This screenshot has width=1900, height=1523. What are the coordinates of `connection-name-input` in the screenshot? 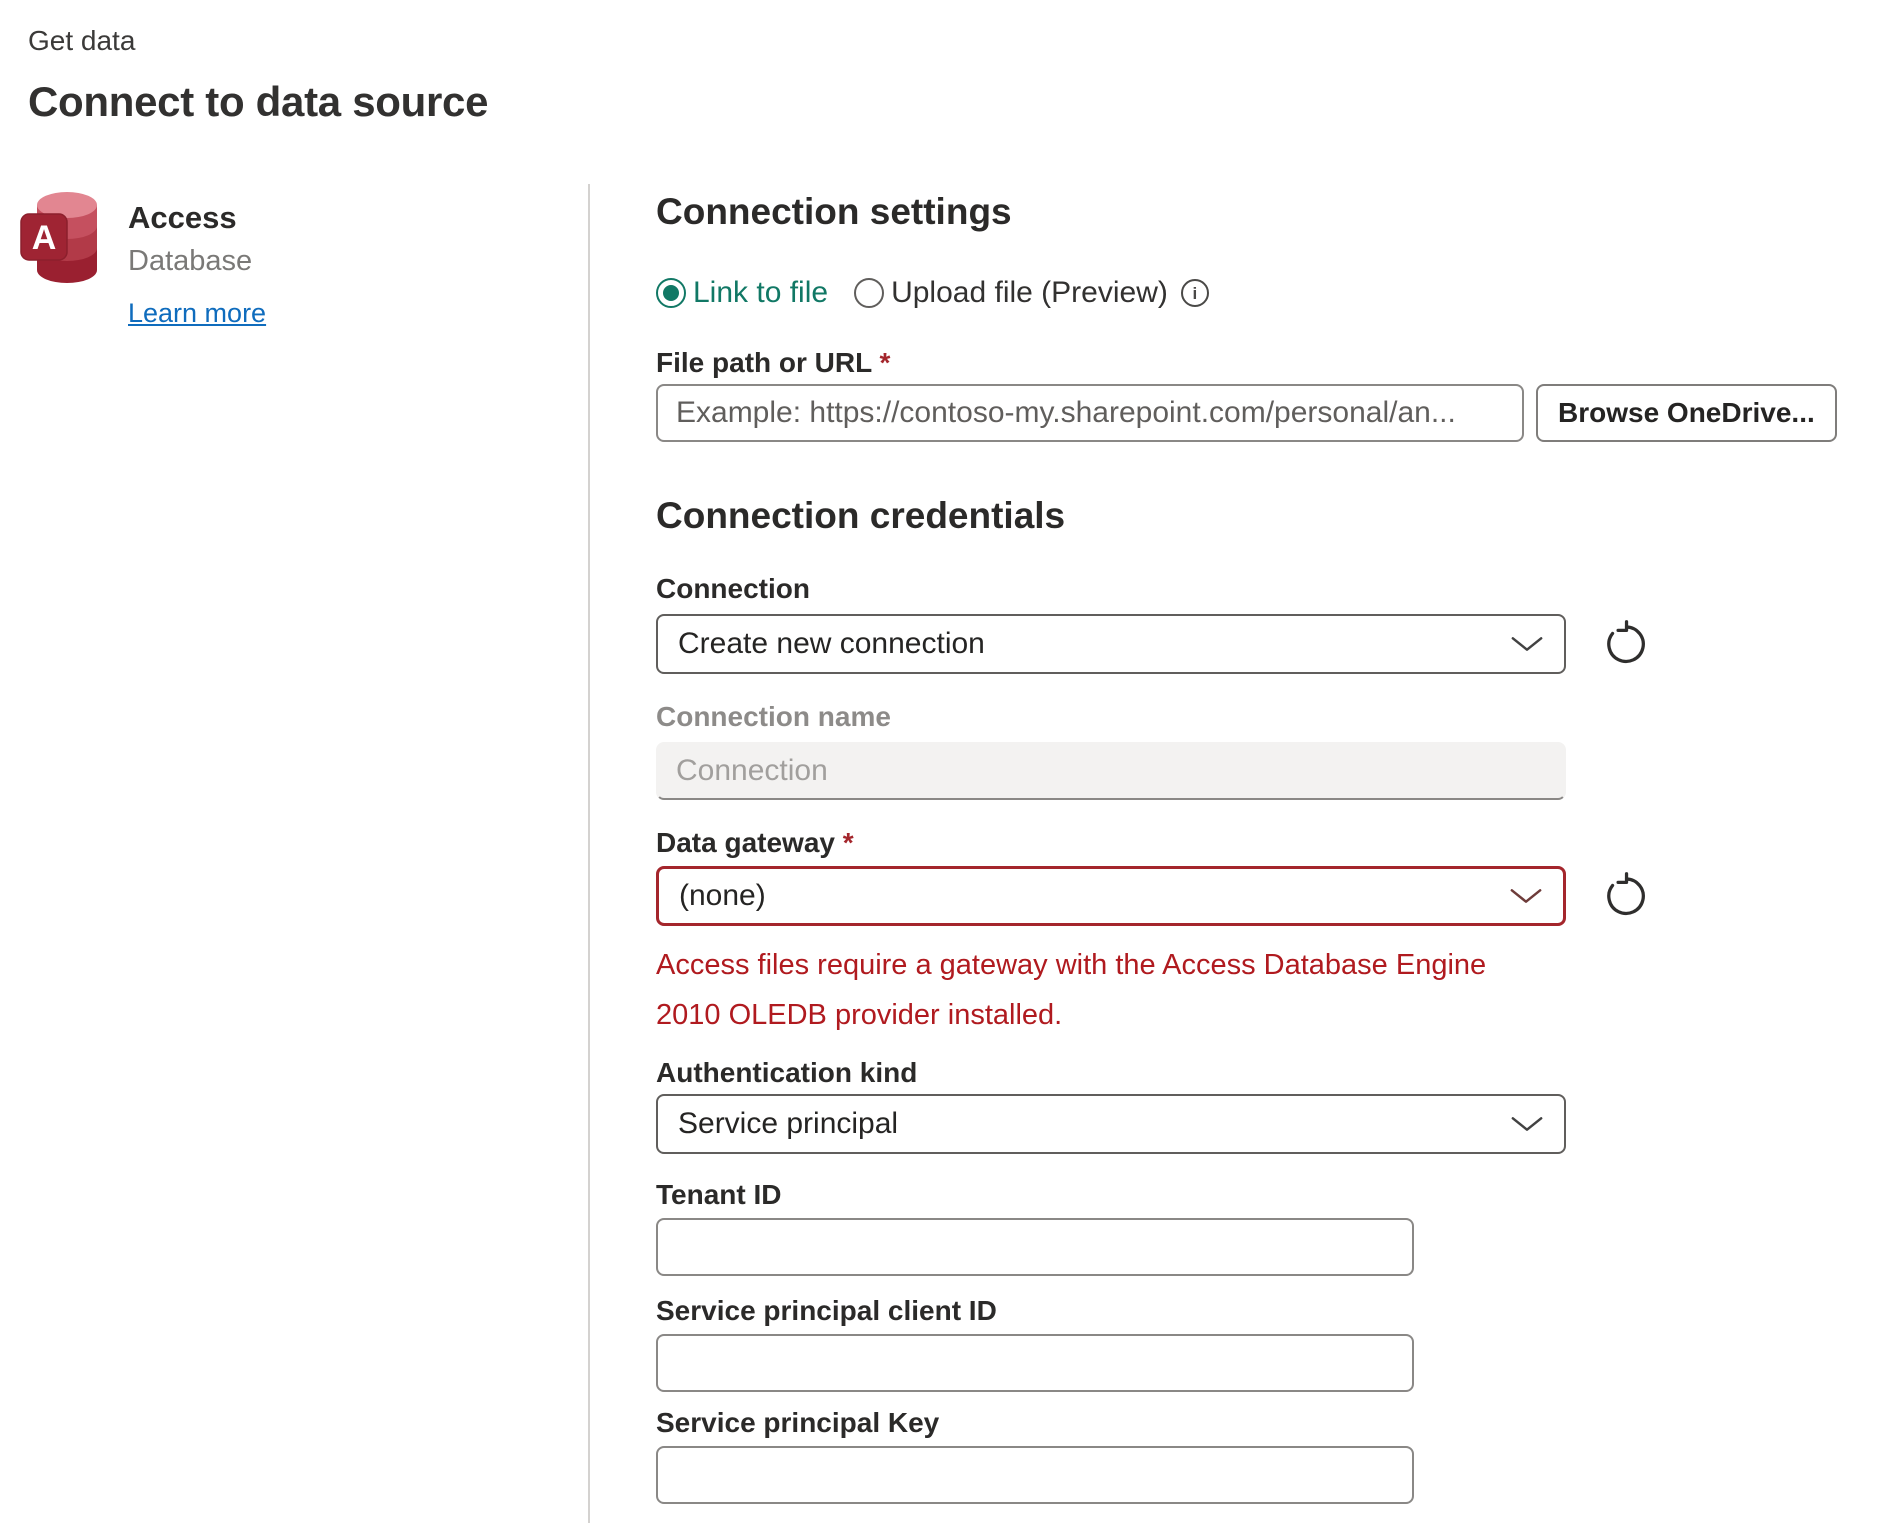 It's located at (1111, 771).